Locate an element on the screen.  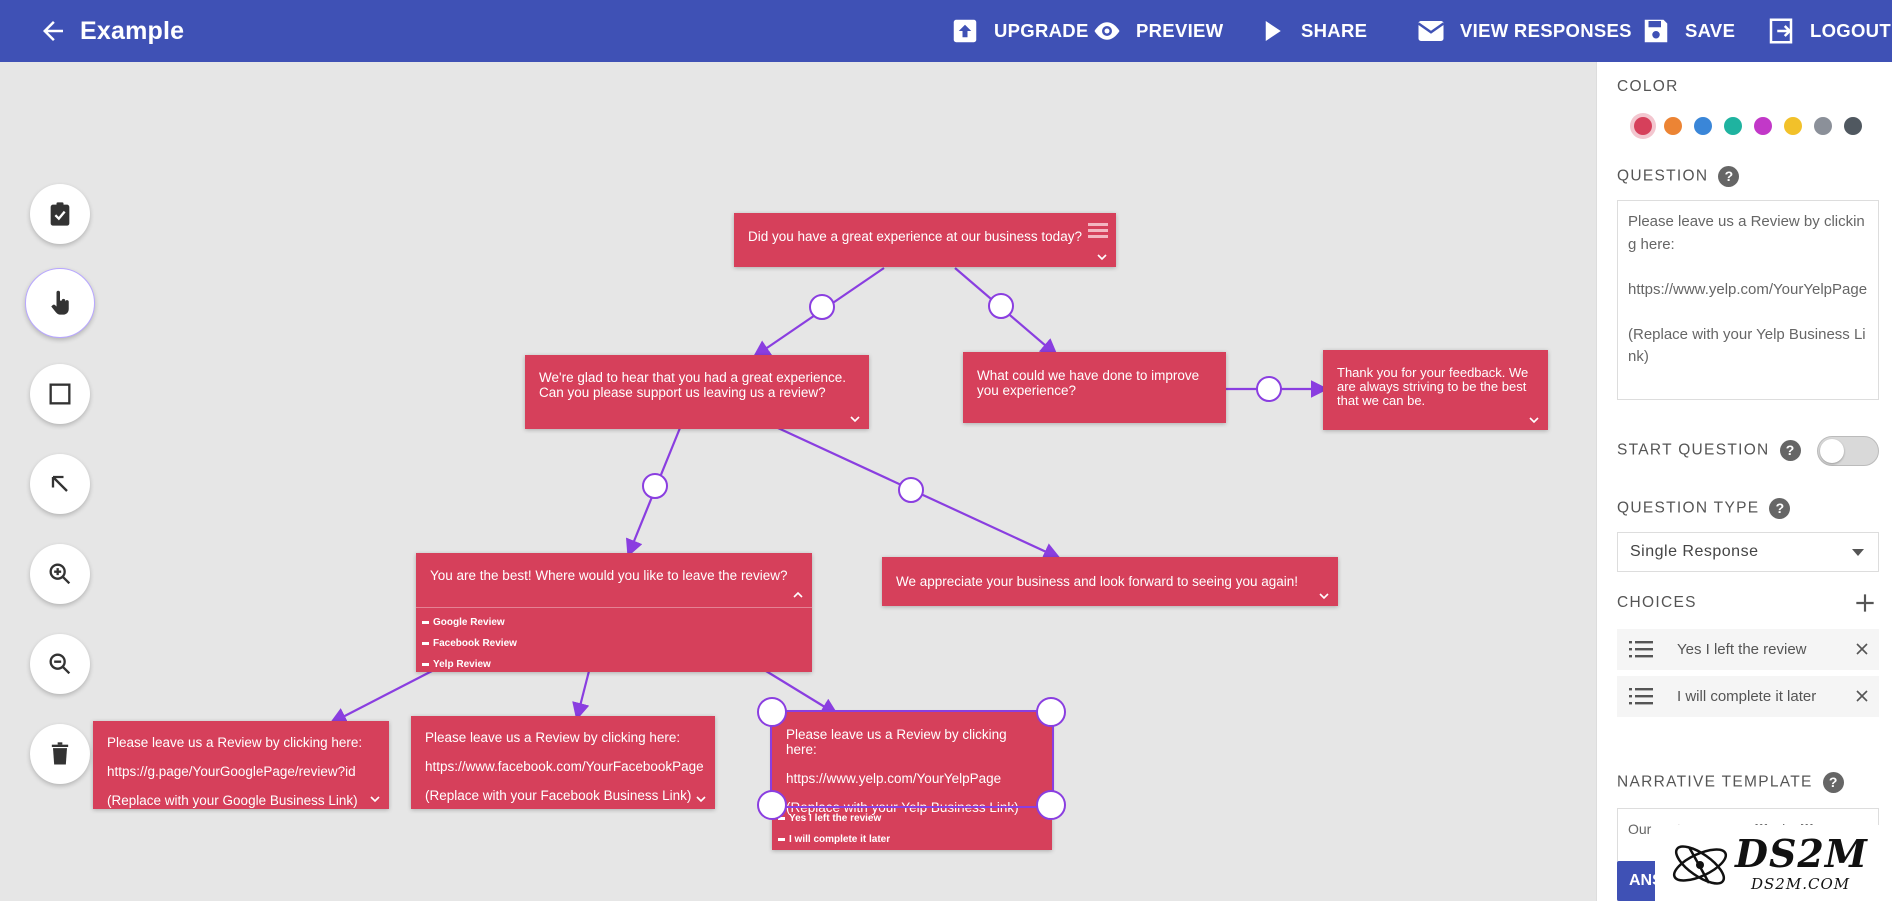
choice-text: I will complete it later is located at coordinates (1746, 696).